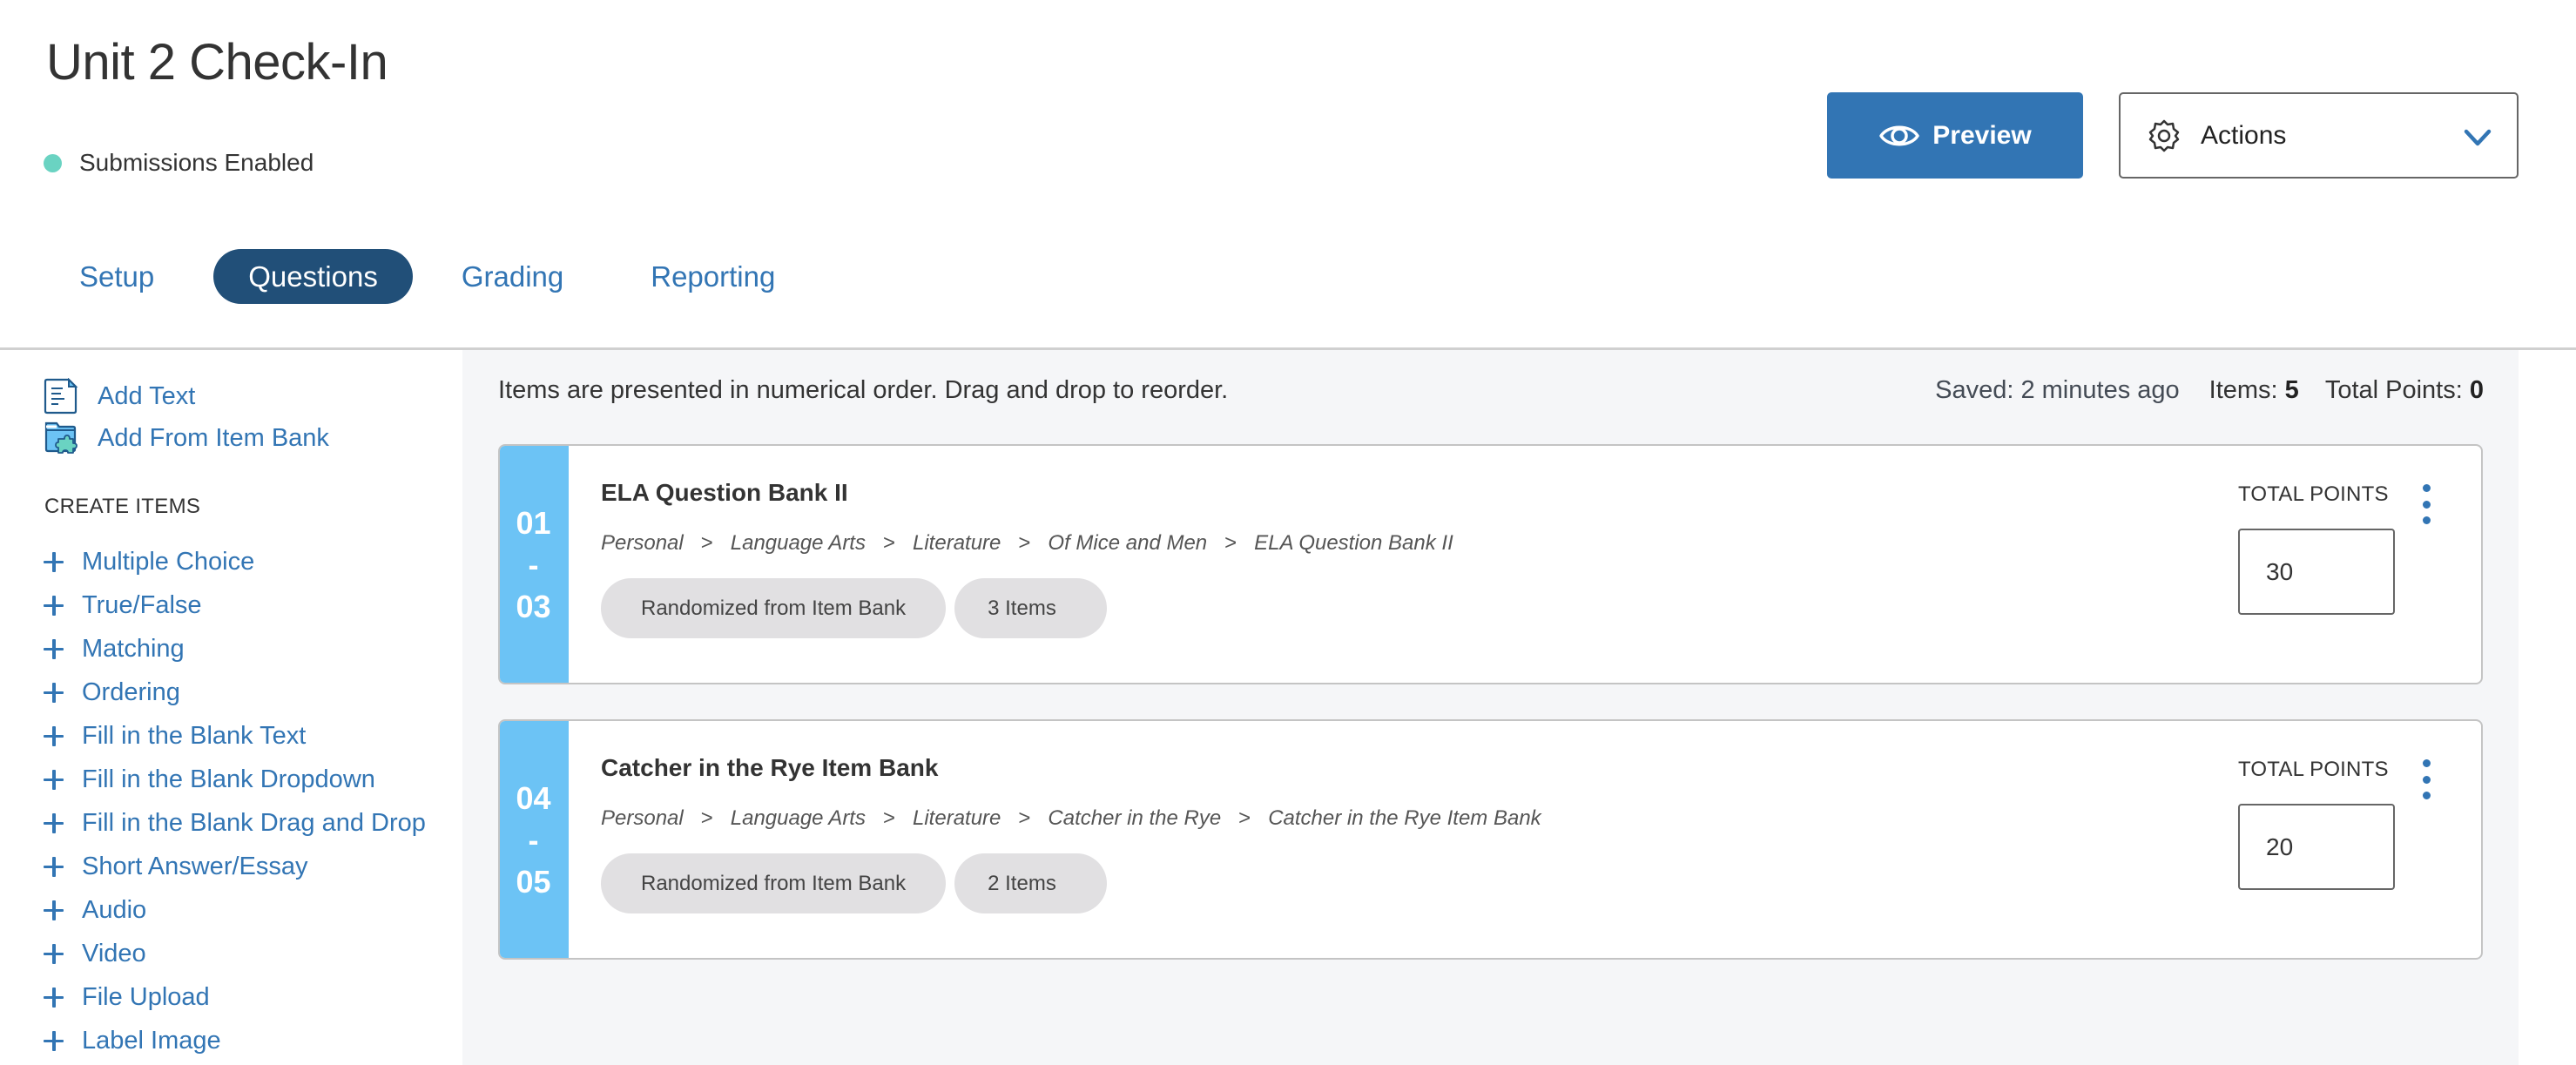 The height and width of the screenshot is (1065, 2576). Describe the element at coordinates (713, 277) in the screenshot. I see `tab-reporting: Reporting` at that location.